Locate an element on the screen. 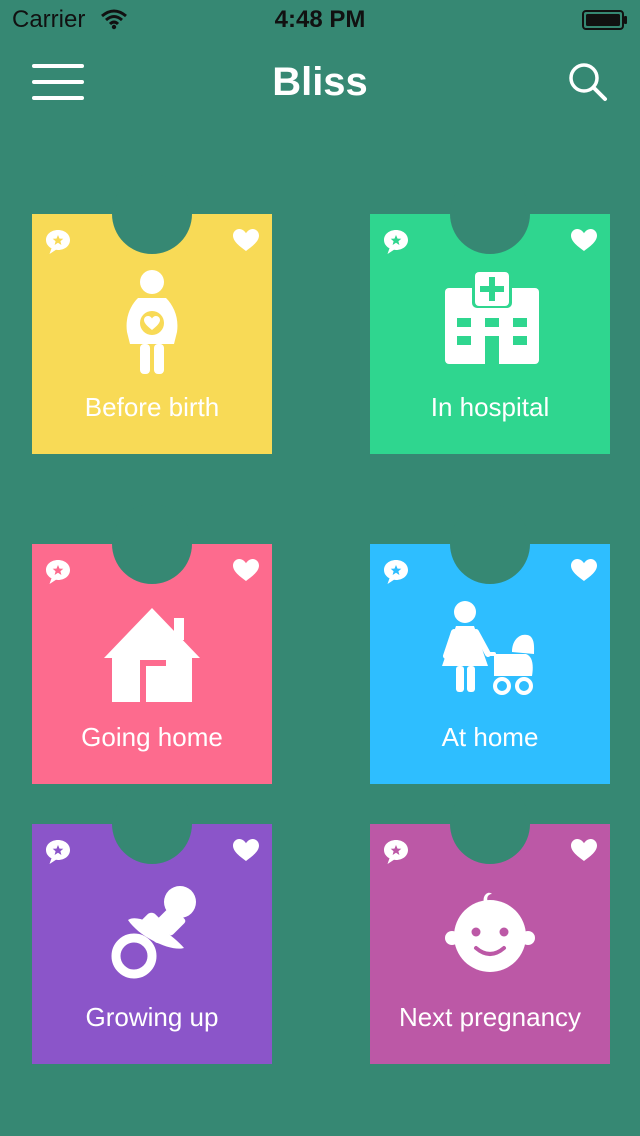  clock: 4:48 PM is located at coordinates (320, 19).